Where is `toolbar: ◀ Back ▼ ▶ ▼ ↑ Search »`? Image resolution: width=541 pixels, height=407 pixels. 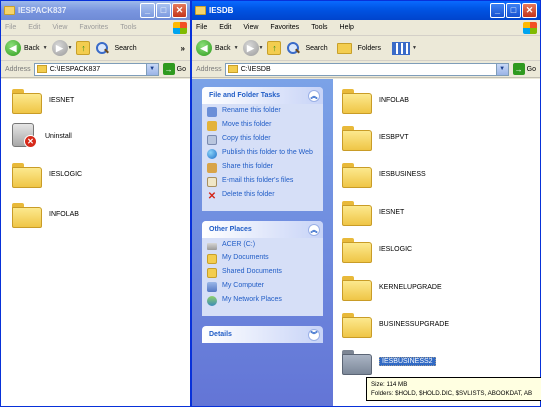
toolbar: ◀ Back ▼ ▶ ▼ ↑ Search » is located at coordinates (95, 48).